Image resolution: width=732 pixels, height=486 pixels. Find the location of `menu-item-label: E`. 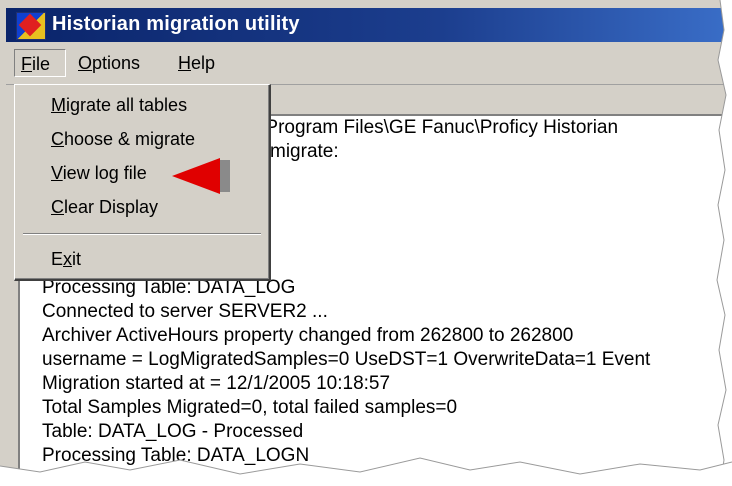

menu-item-label: E is located at coordinates (57, 259).